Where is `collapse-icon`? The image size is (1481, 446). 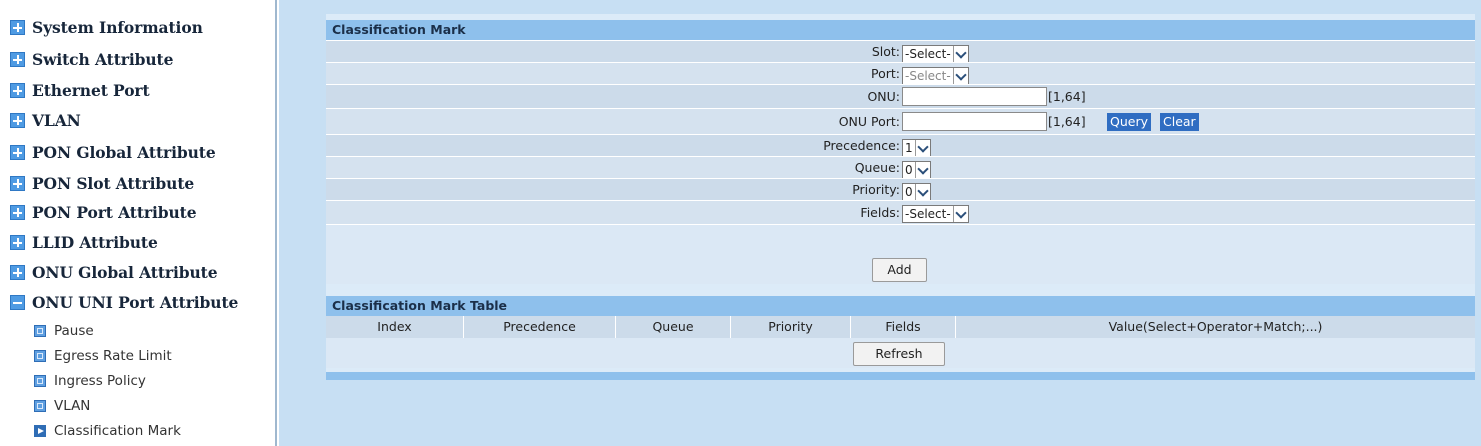 collapse-icon is located at coordinates (17, 302).